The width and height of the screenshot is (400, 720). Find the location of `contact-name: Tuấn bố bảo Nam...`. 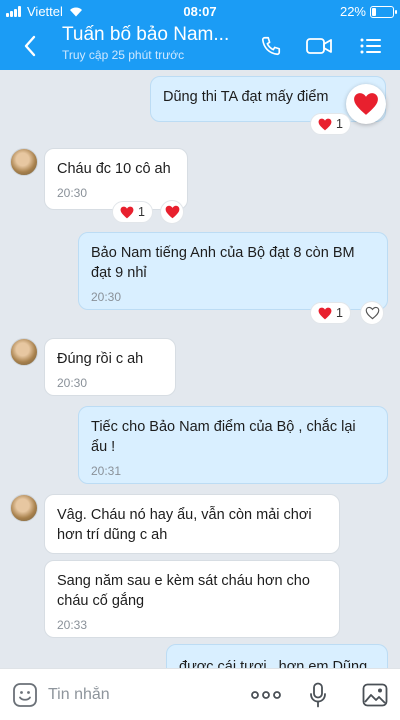

contact-name: Tuấn bố bảo Nam... is located at coordinates (146, 34).